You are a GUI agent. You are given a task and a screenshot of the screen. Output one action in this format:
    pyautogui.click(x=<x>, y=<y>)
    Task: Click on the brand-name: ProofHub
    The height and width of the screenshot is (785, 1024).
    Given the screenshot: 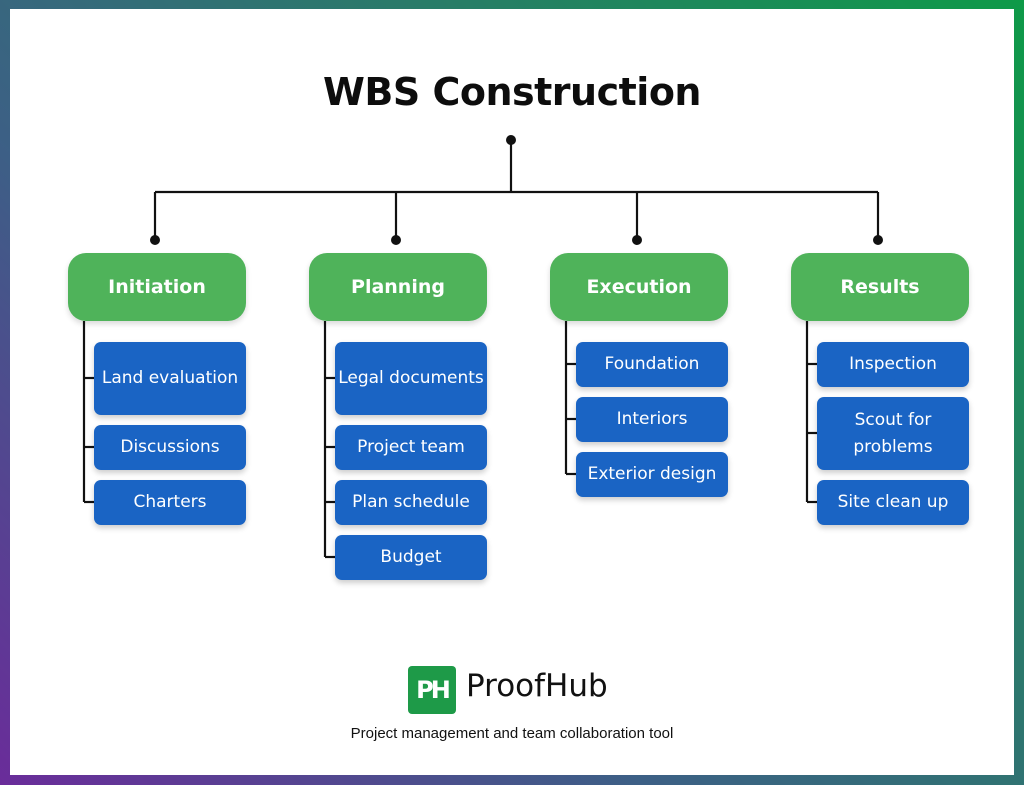 What is the action you would take?
    pyautogui.click(x=537, y=686)
    